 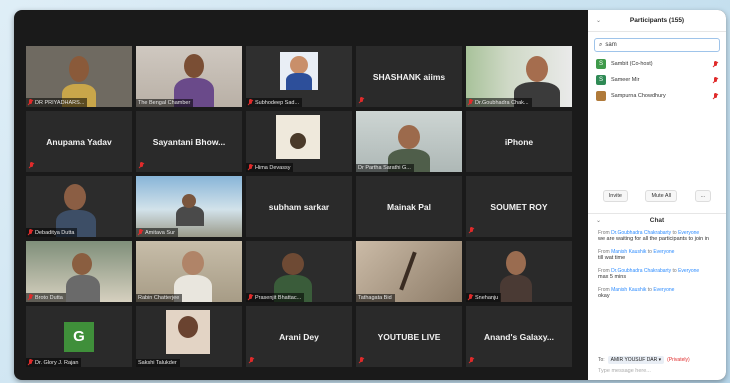 I want to click on name-tile: iPhone, so click(x=519, y=141).